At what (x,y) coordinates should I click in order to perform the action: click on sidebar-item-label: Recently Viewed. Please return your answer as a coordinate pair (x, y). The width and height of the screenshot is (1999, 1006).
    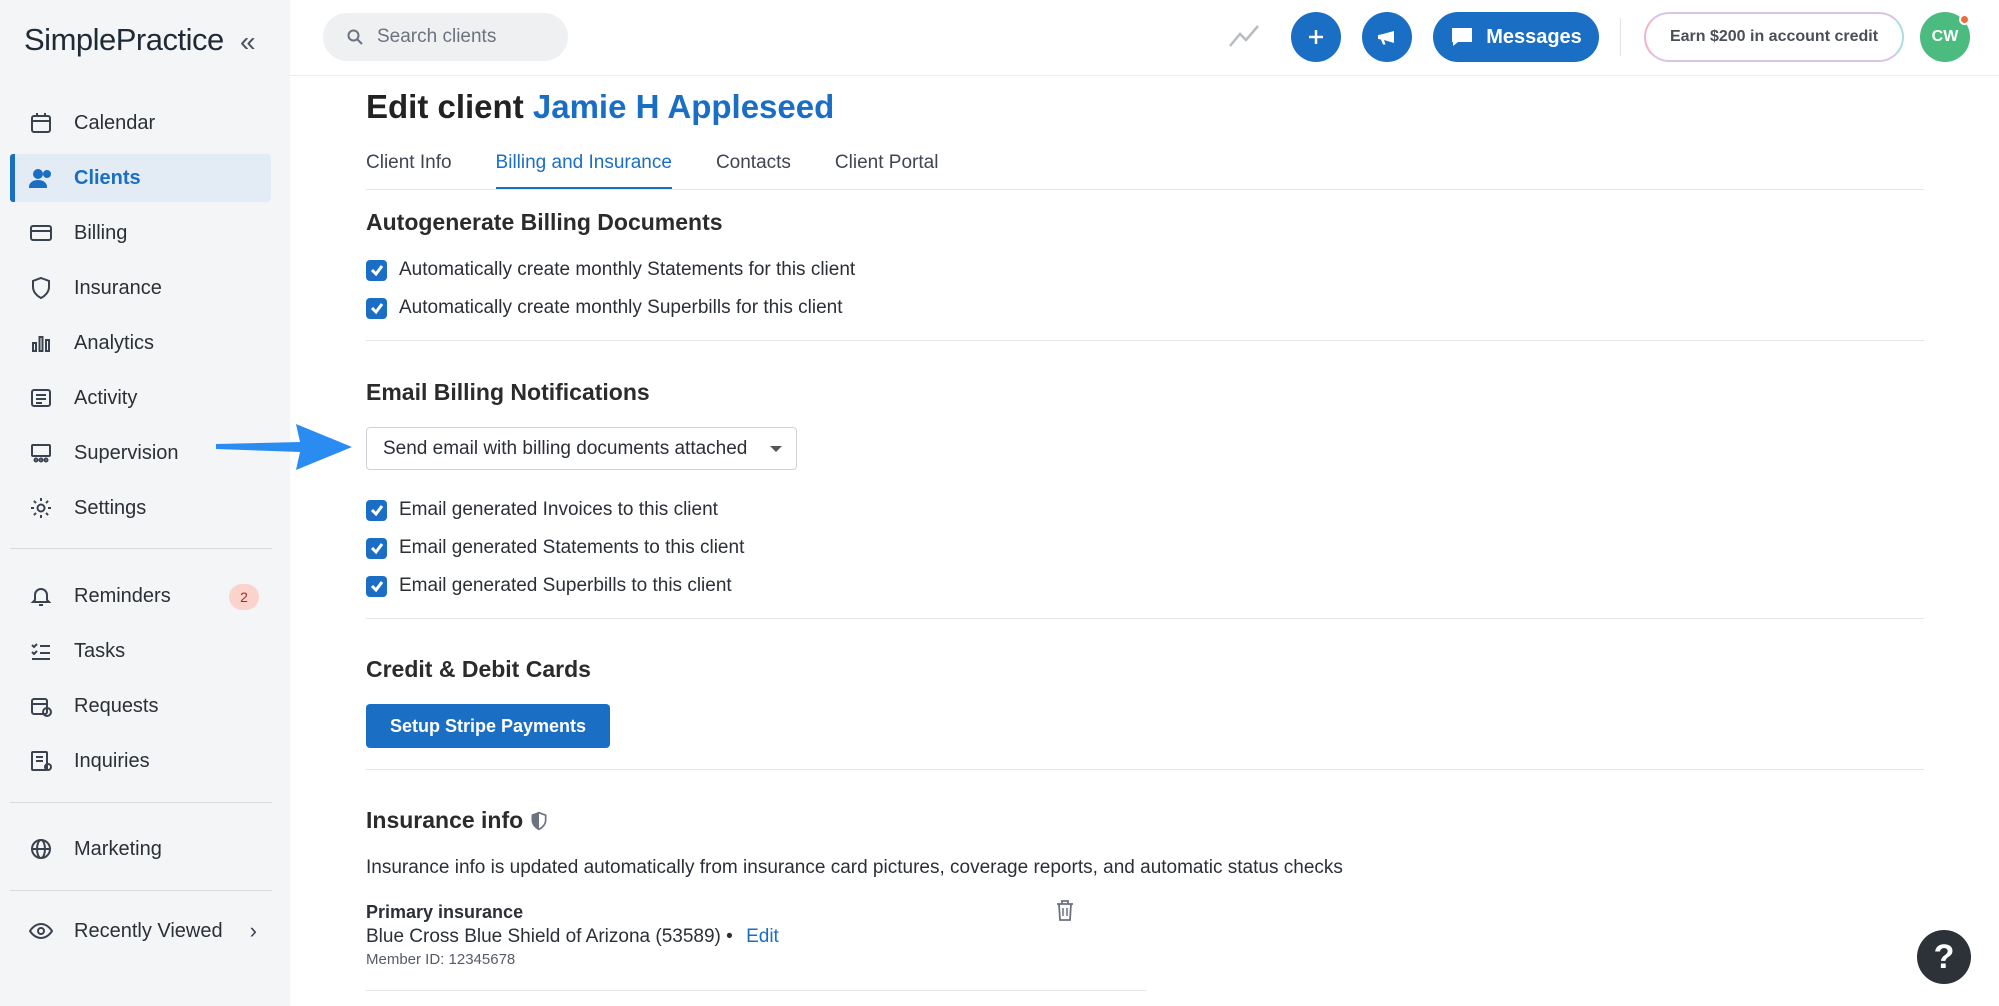
    Looking at the image, I should click on (148, 930).